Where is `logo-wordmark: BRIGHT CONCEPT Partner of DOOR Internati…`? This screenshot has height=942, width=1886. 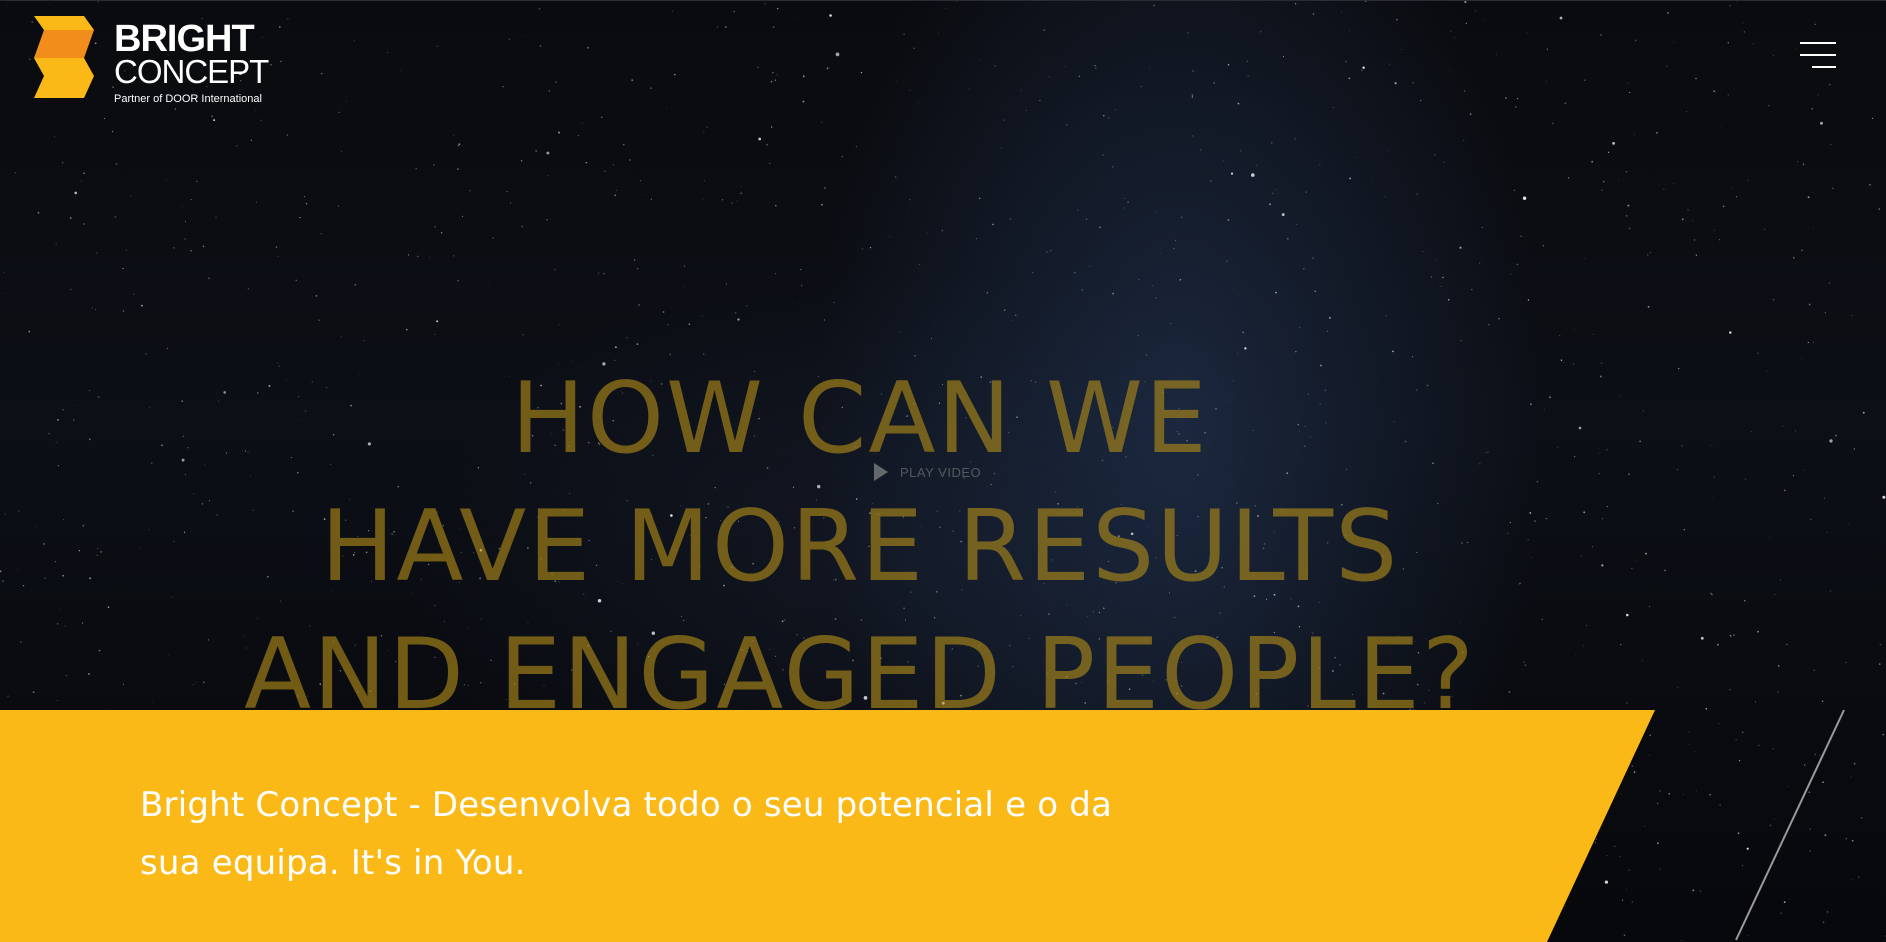
logo-wordmark: BRIGHT CONCEPT Partner of DOOR Internati… is located at coordinates (191, 64).